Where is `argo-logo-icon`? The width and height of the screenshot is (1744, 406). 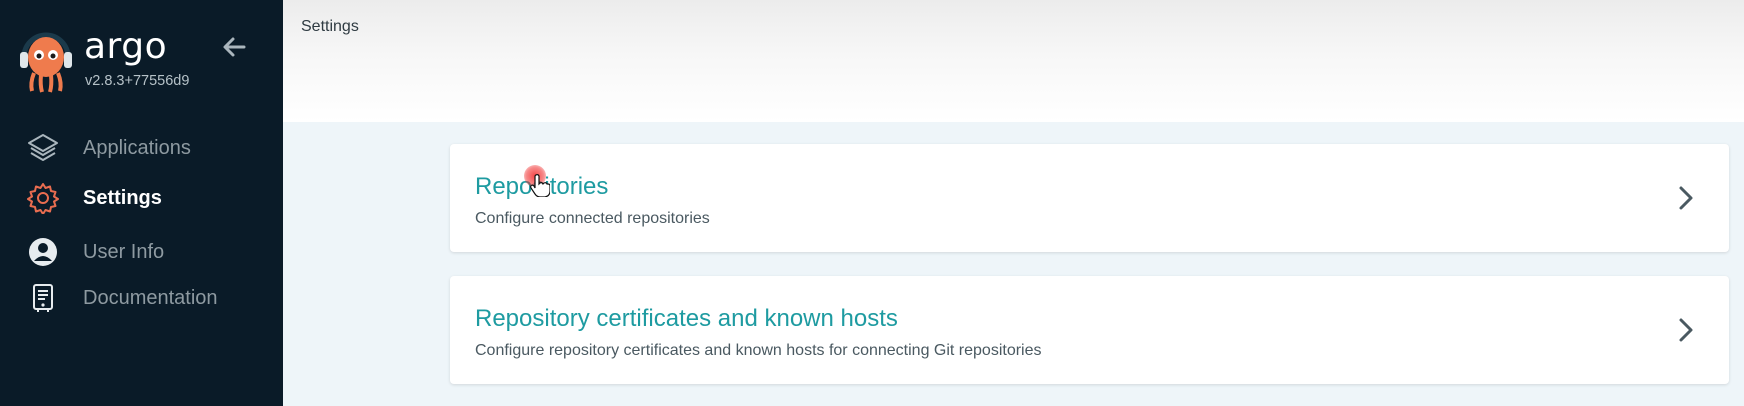
argo-logo-icon is located at coordinates (46, 60).